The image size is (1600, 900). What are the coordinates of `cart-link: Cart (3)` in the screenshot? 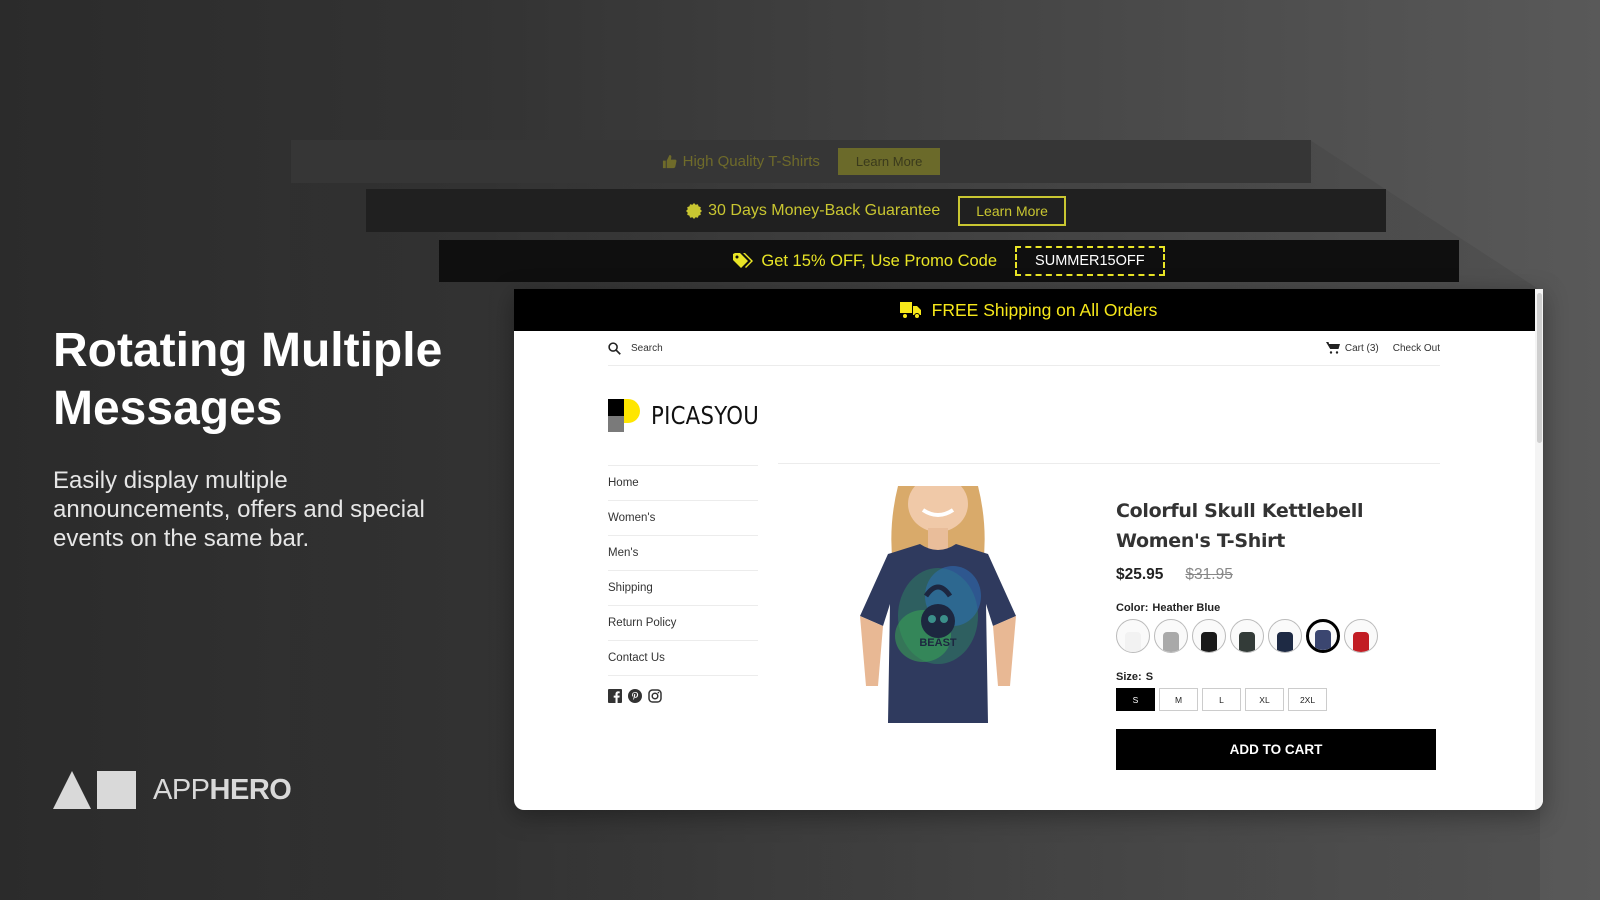 It's located at (1352, 348).